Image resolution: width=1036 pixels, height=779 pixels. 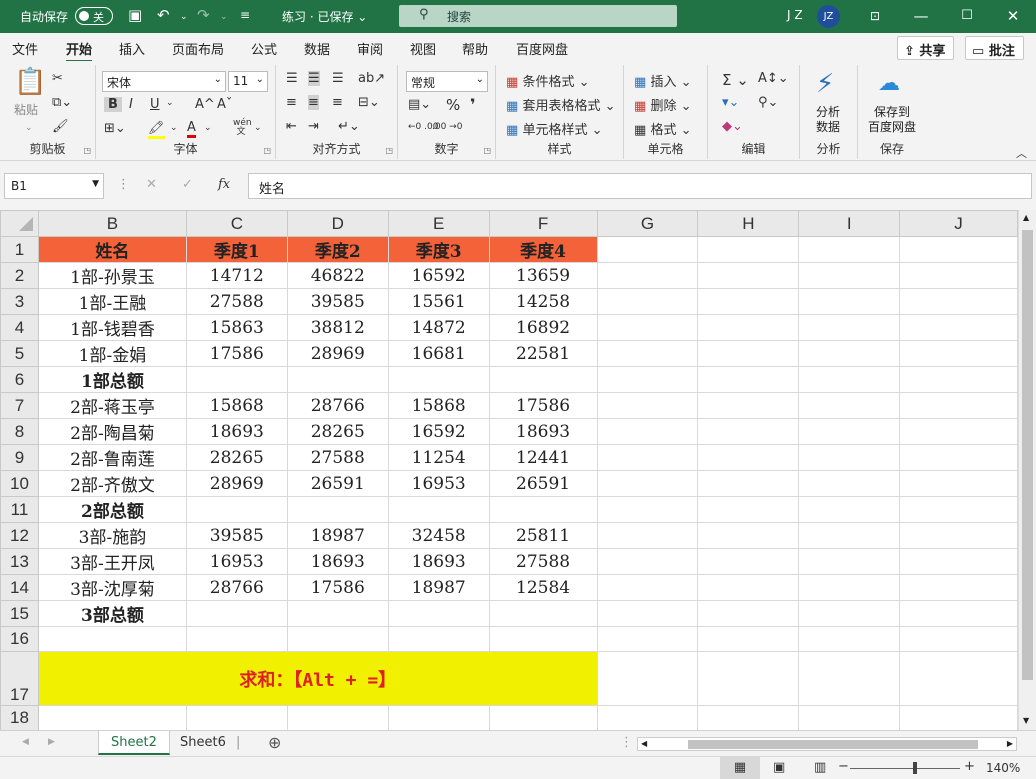 I want to click on value-cell: 25811, so click(x=543, y=535).